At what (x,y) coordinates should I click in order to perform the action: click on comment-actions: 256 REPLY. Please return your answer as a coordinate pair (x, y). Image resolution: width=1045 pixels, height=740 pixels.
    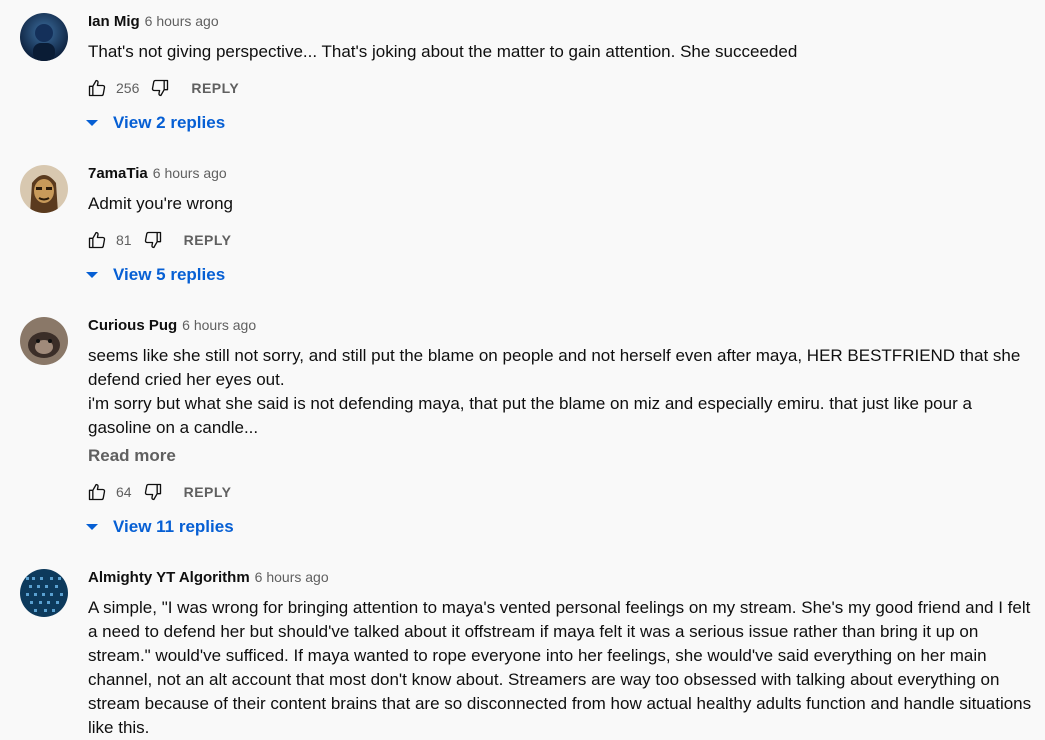
    Looking at the image, I should click on (162, 88).